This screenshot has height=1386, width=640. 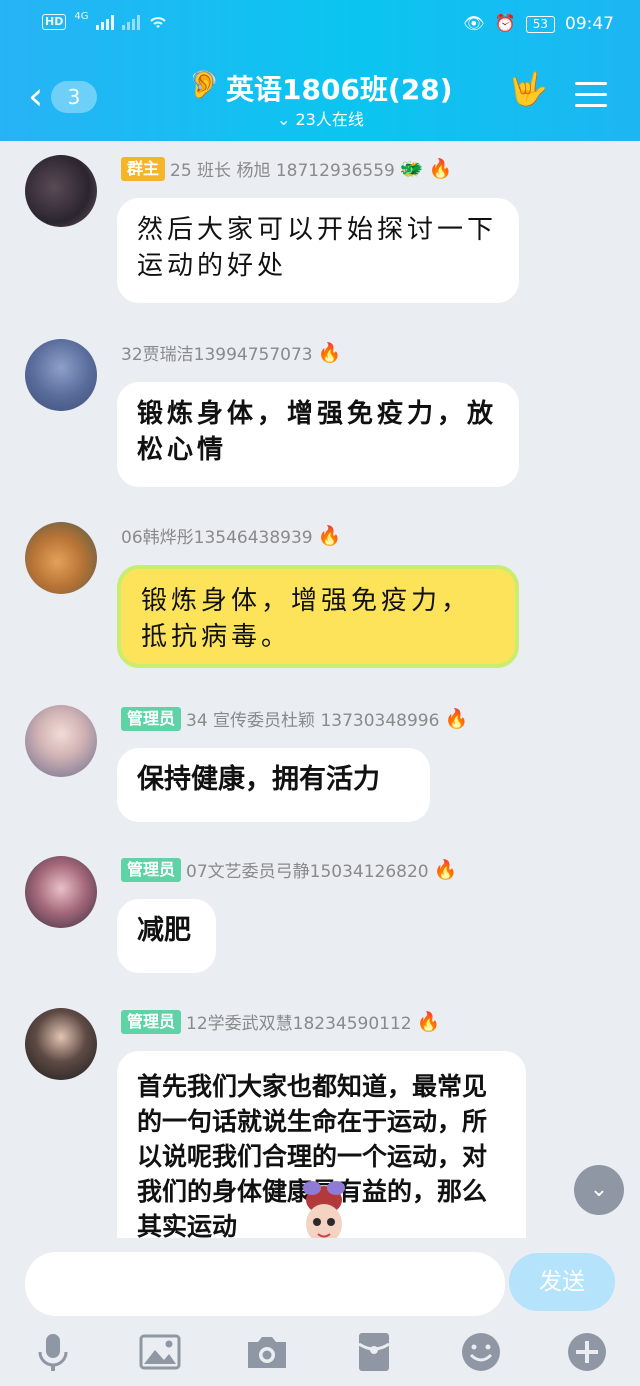 I want to click on plus-icon, so click(x=587, y=1352).